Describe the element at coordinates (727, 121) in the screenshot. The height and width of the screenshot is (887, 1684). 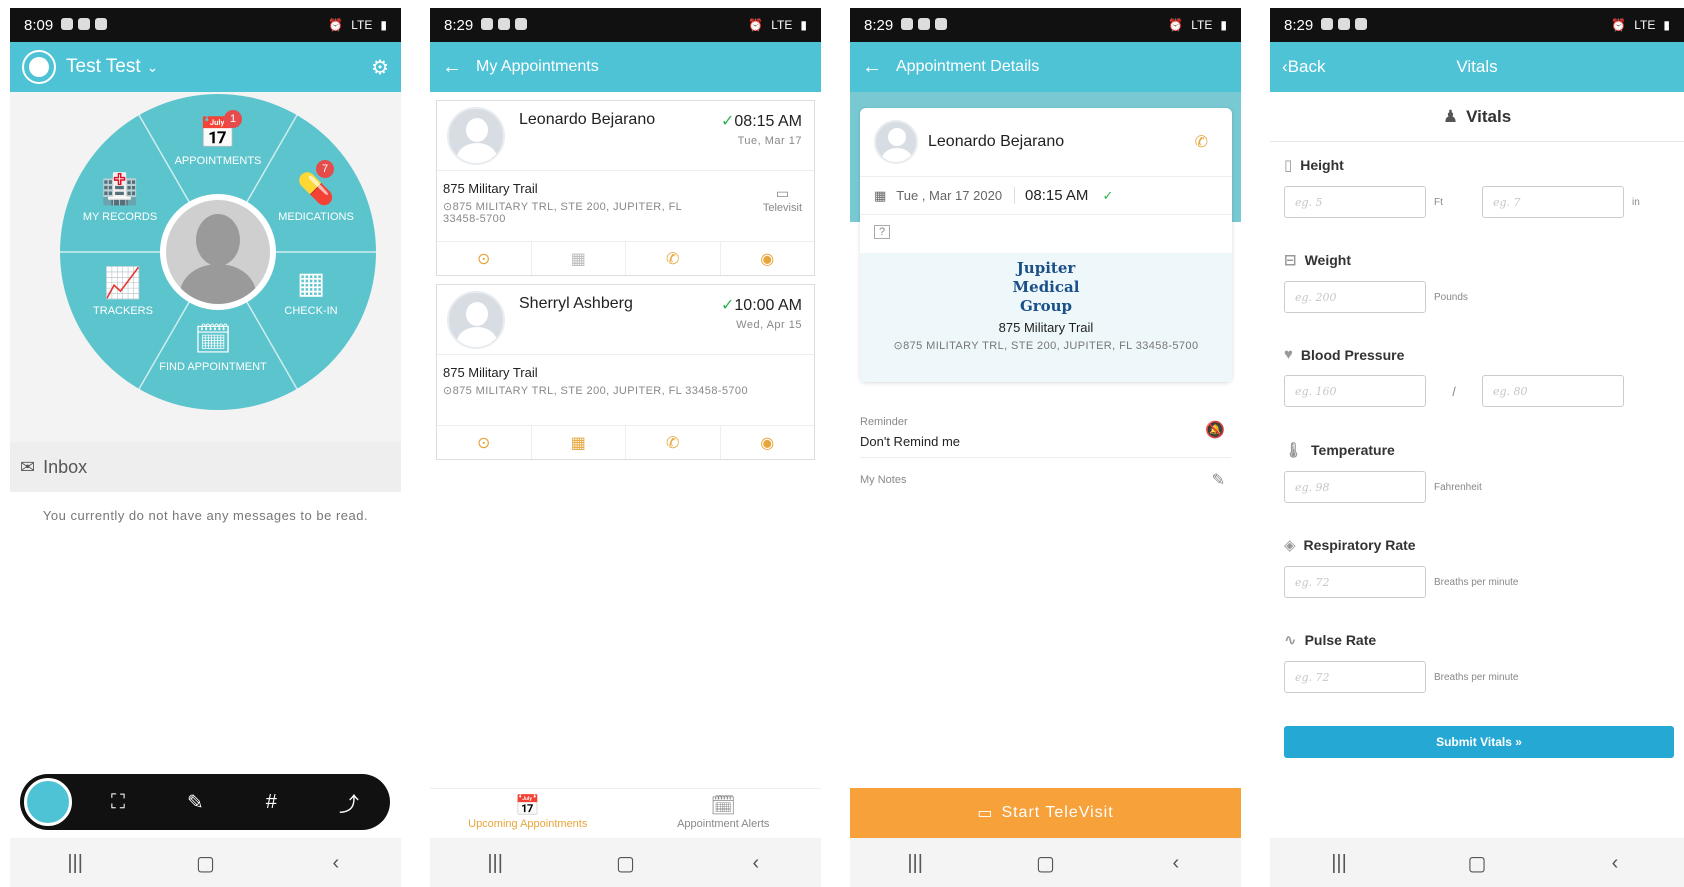
I see `check-icon: ✓` at that location.